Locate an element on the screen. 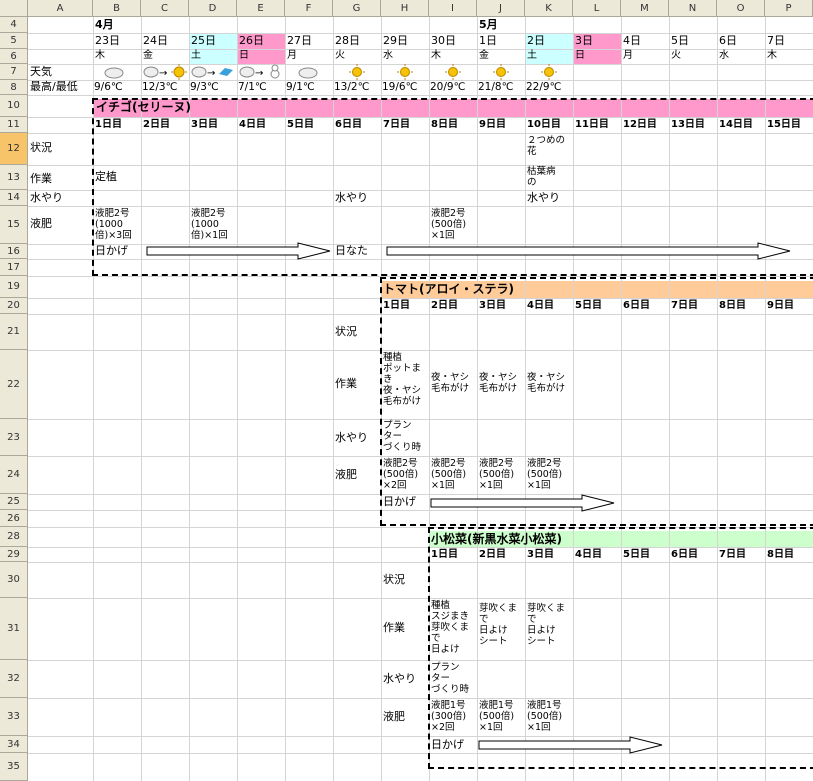  row-header: 30 is located at coordinates (14, 580).